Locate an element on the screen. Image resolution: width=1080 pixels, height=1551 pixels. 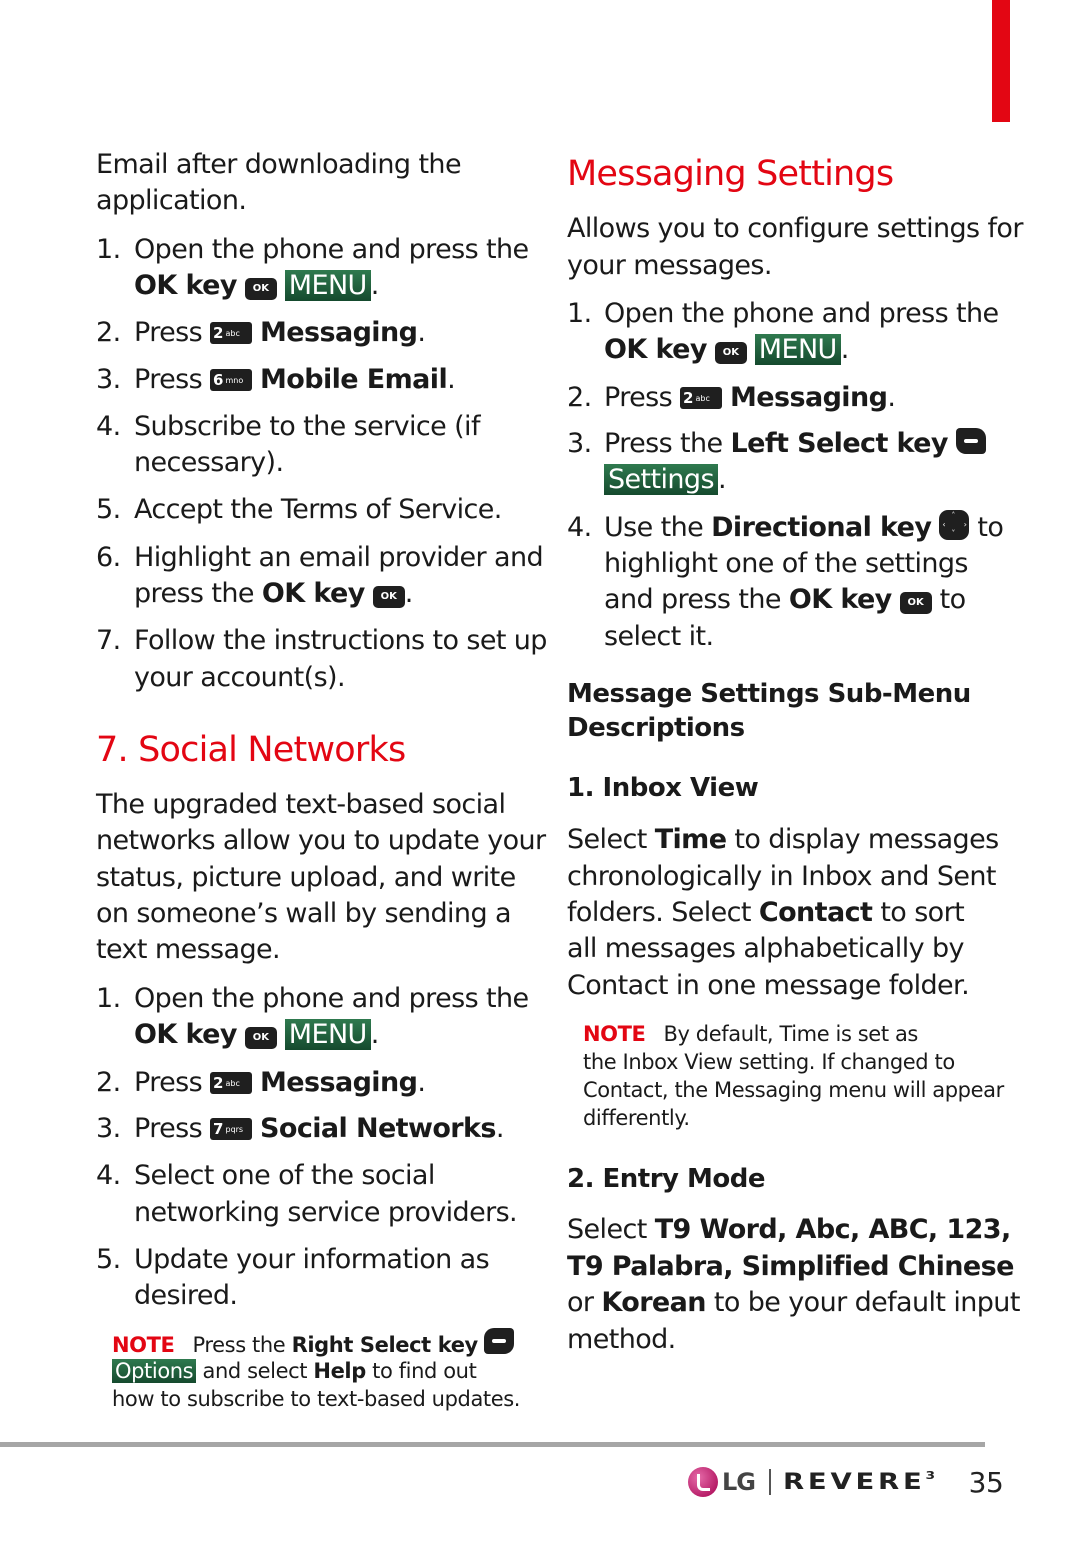
key-7-pqrs-icon: 7 pqrs is located at coordinates (231, 1129).